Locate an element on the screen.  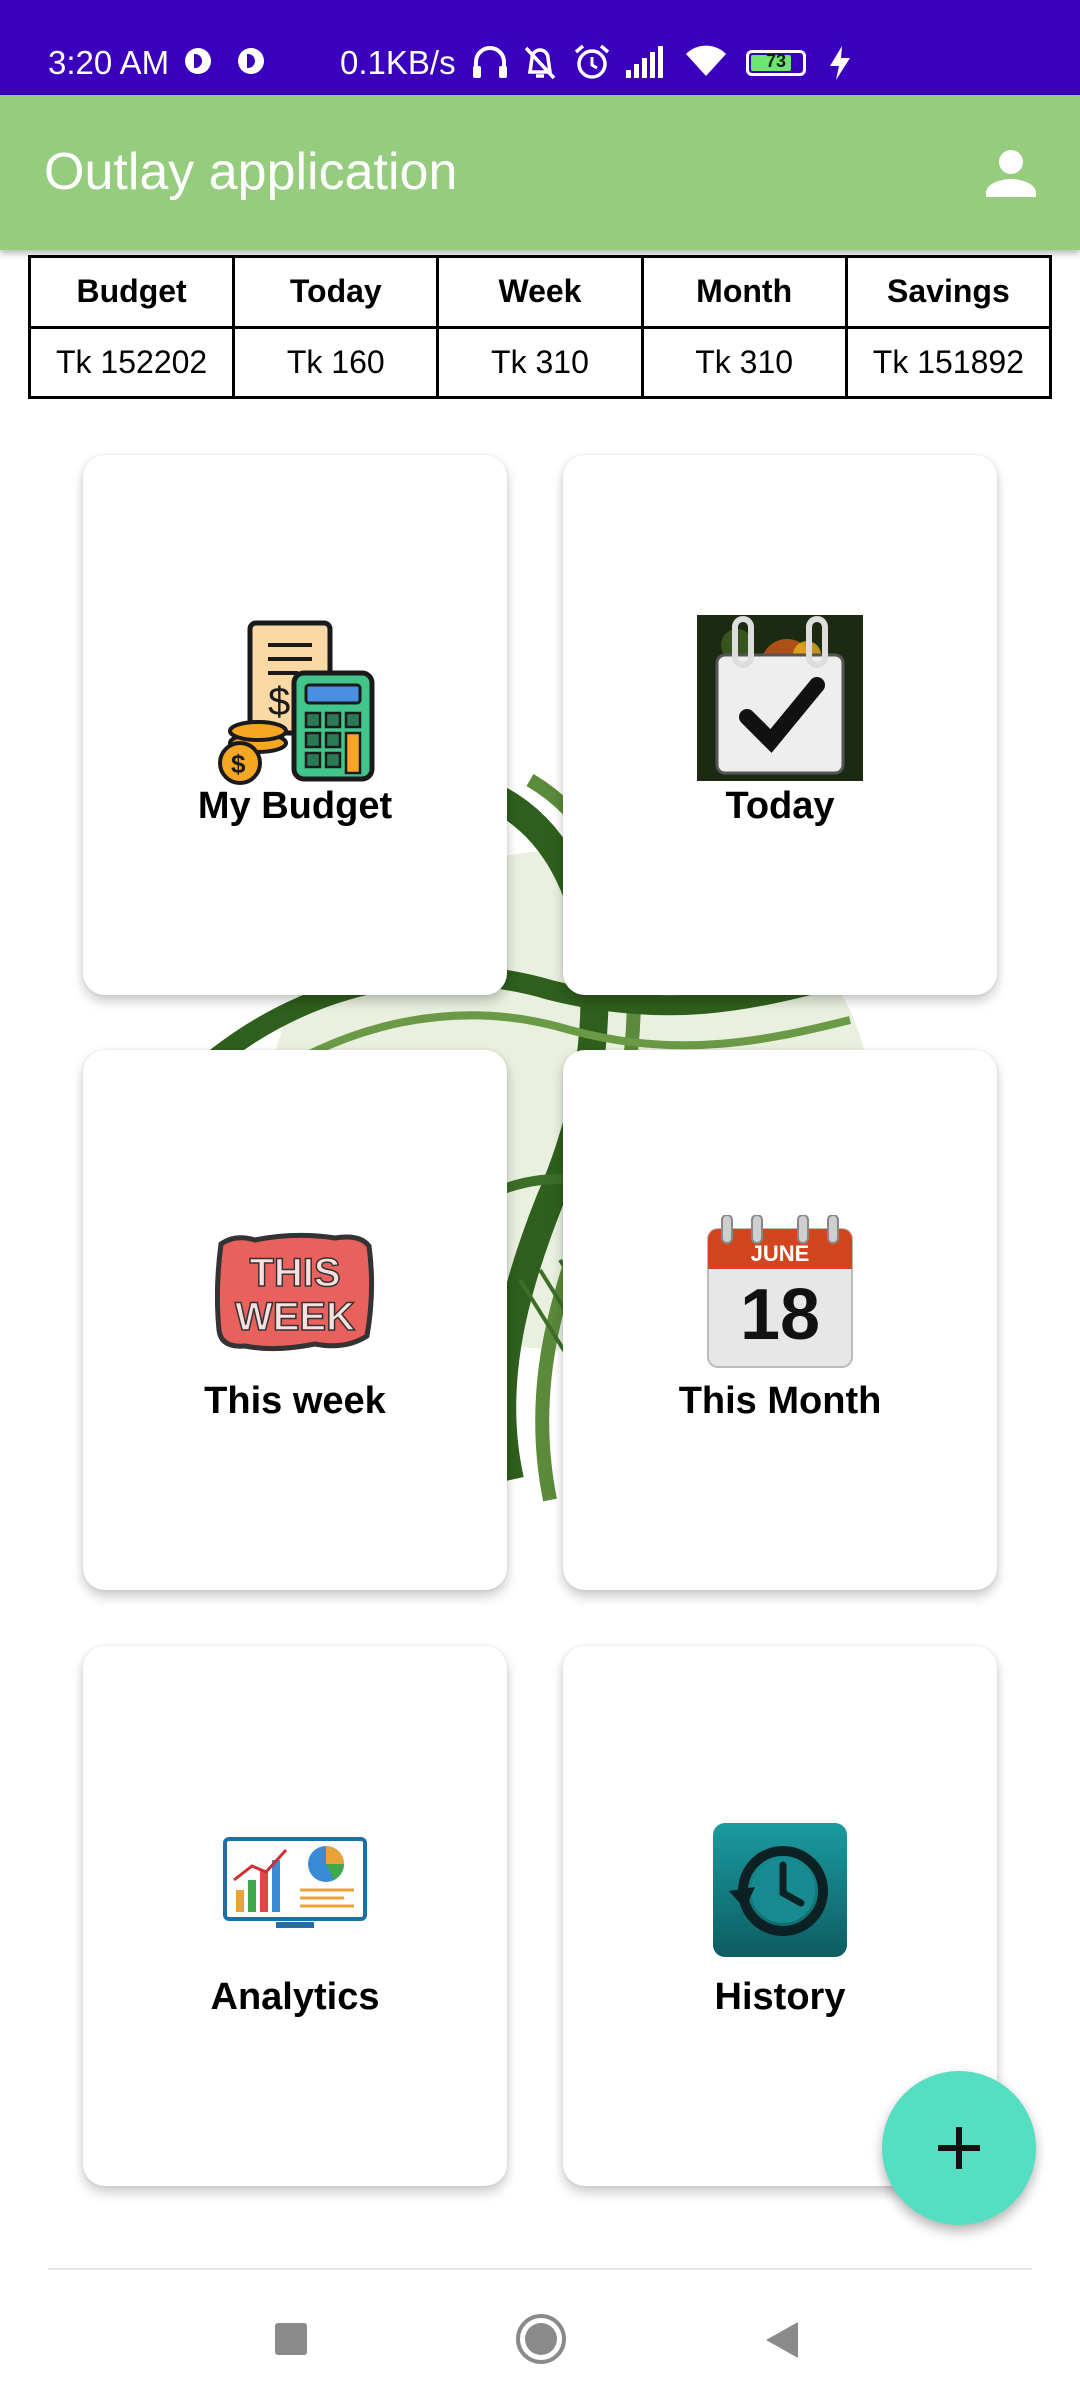
card-this-week: THIS WEEK This week is located at coordinates (295, 1320).